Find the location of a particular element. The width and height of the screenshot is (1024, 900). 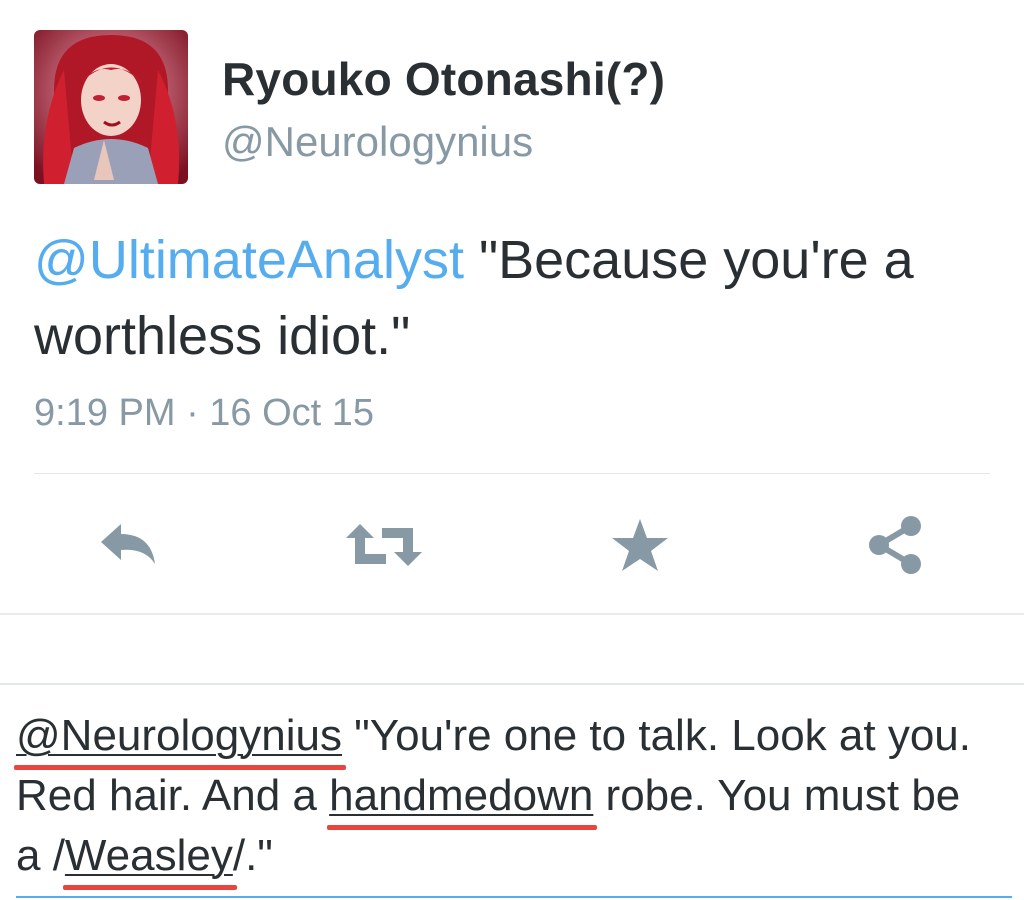

misspelled-word-handmedown: handmedown is located at coordinates (462, 800).